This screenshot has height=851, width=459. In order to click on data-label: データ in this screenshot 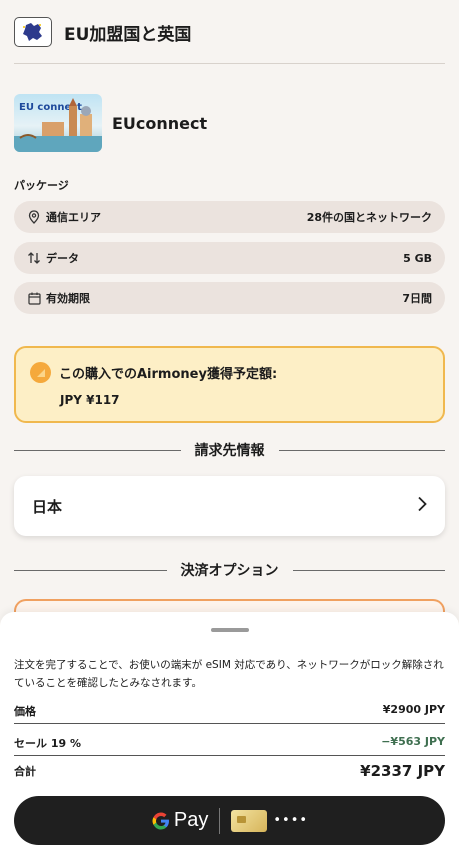, I will do `click(62, 258)`.